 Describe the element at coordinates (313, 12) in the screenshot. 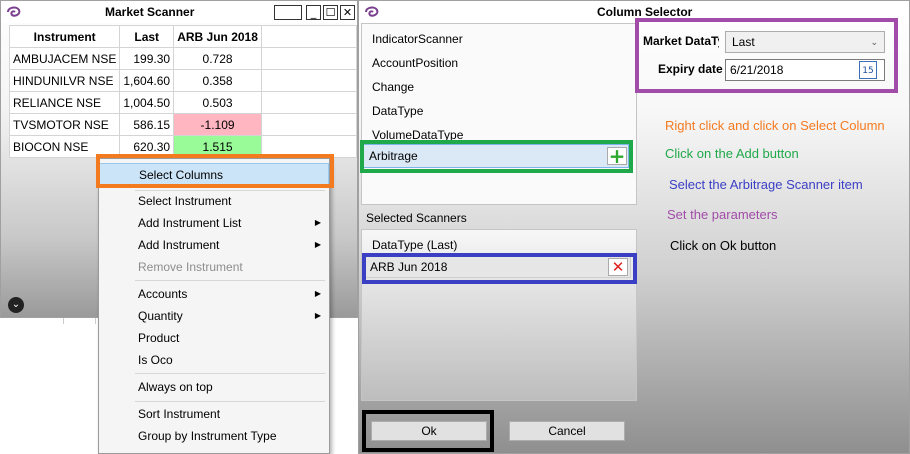

I see `minimize-button: _` at that location.